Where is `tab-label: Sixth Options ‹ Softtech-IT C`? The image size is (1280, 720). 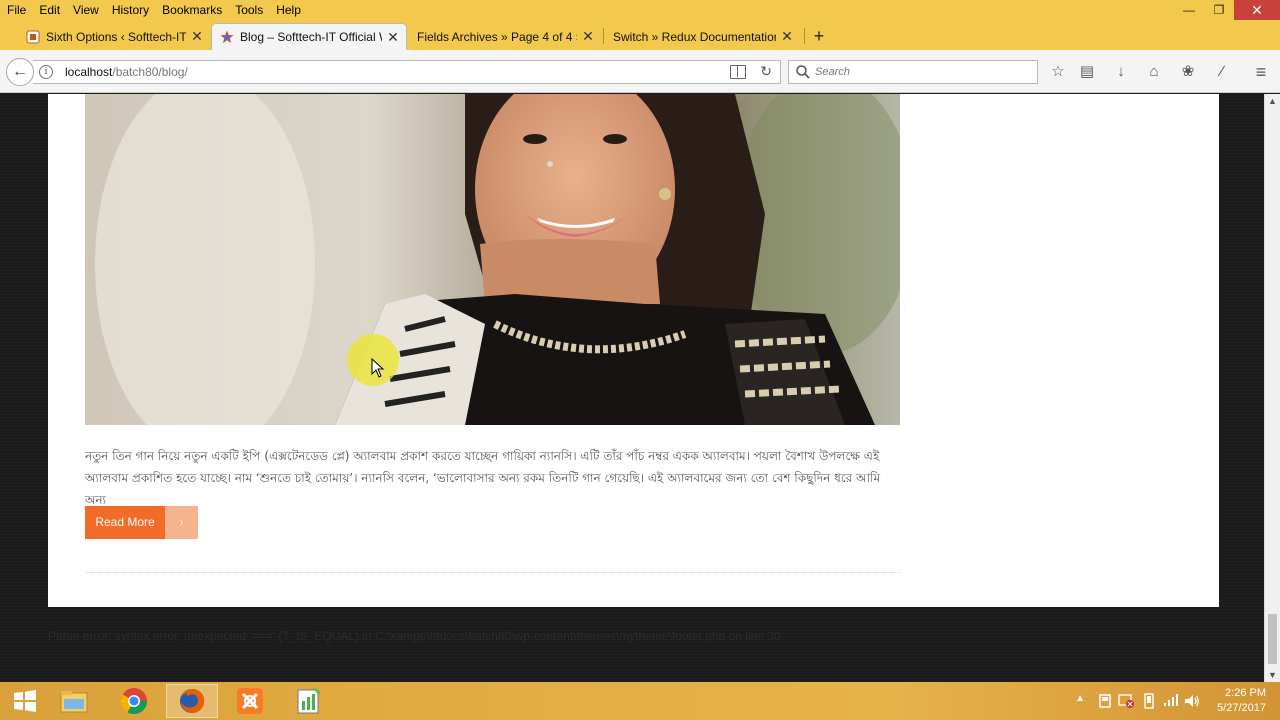
tab-label: Sixth Options ‹ Softtech-IT C is located at coordinates (116, 36).